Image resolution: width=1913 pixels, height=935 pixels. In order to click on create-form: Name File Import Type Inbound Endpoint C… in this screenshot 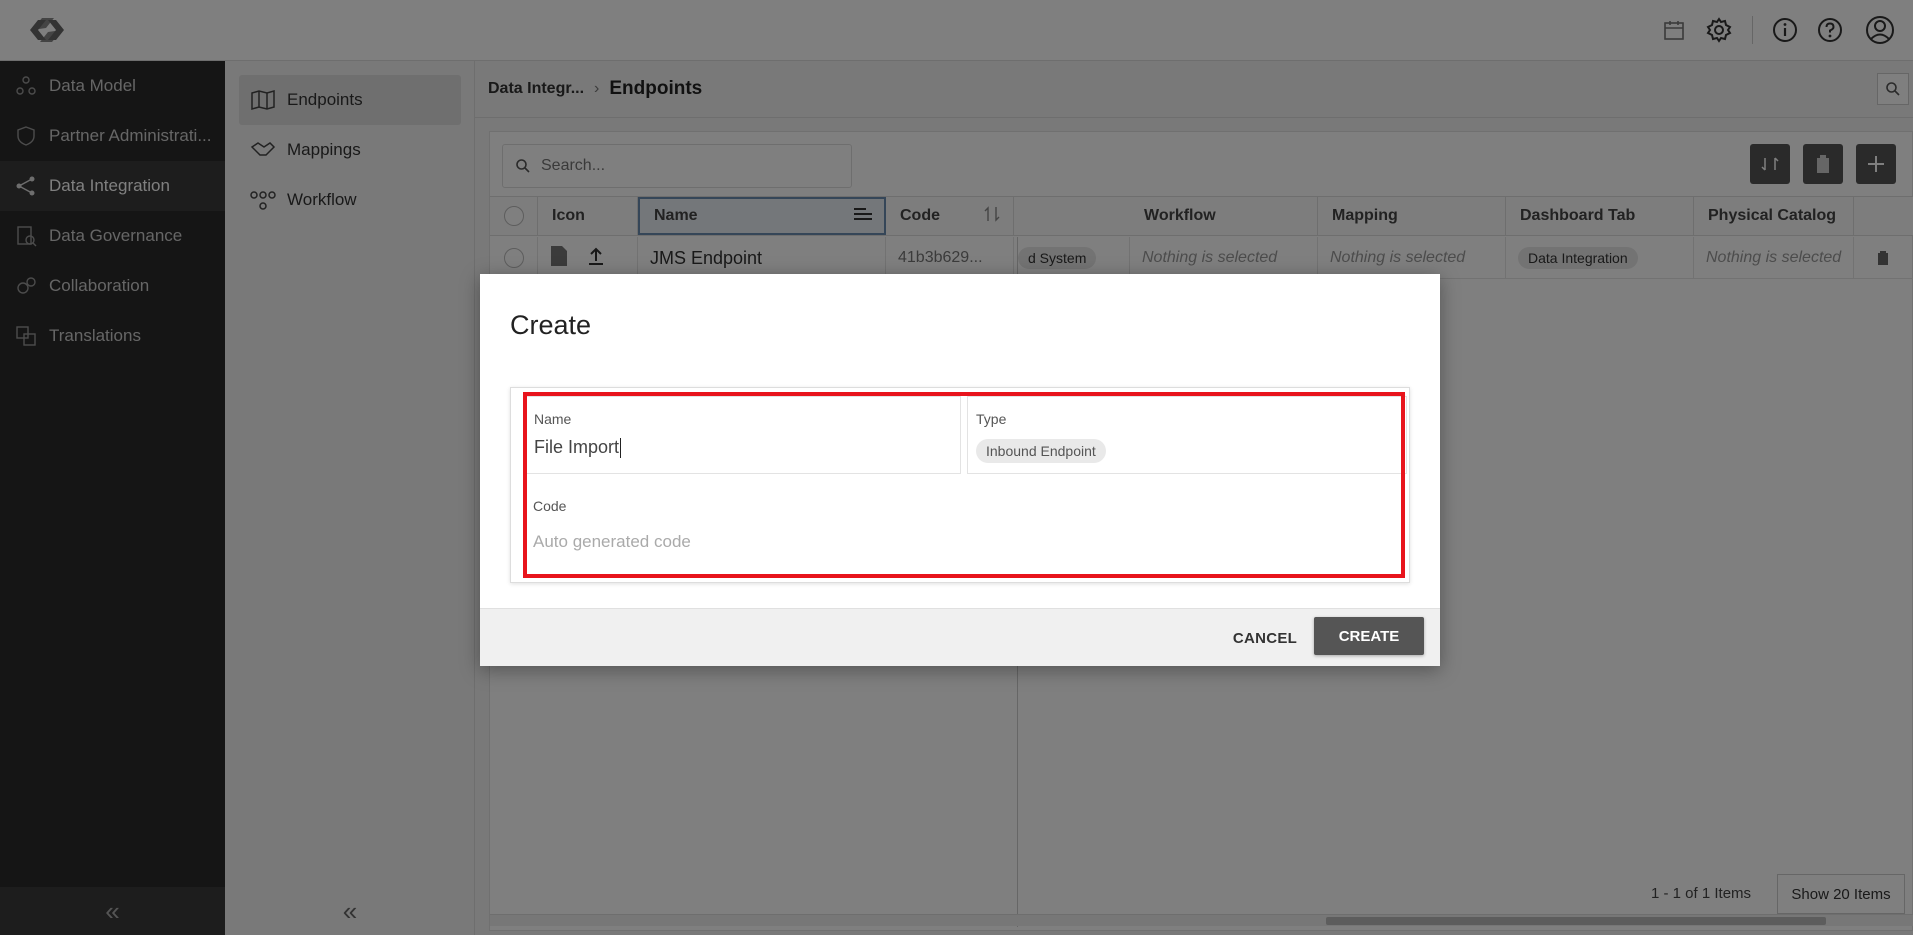, I will do `click(960, 485)`.